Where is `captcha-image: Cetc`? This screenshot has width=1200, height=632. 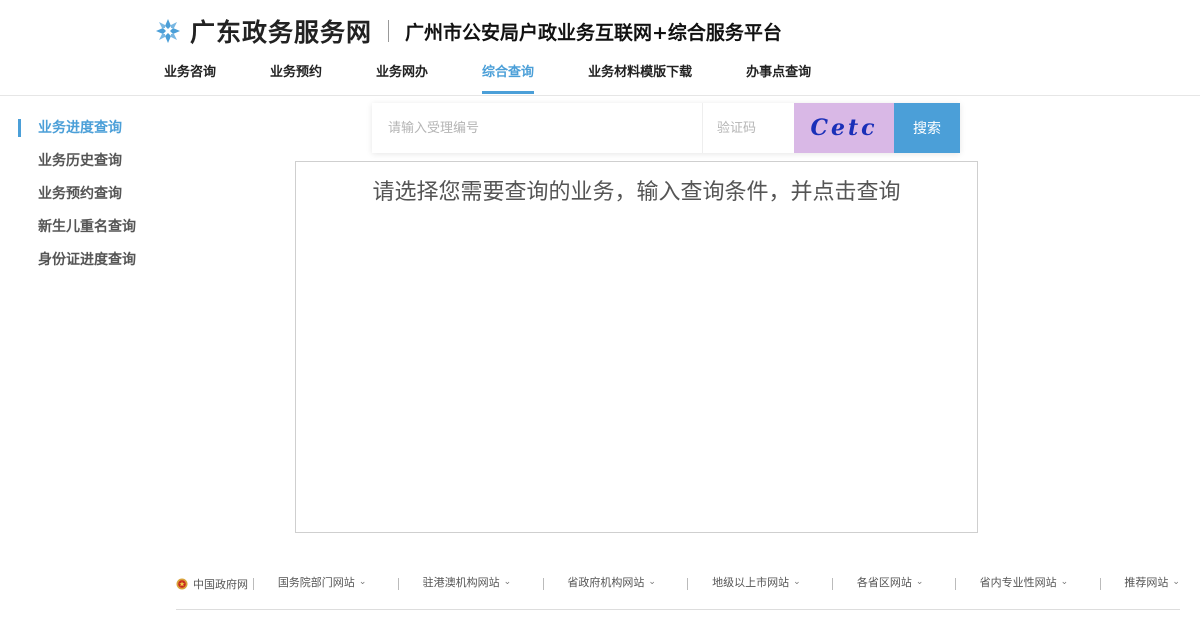 captcha-image: Cetc is located at coordinates (844, 128).